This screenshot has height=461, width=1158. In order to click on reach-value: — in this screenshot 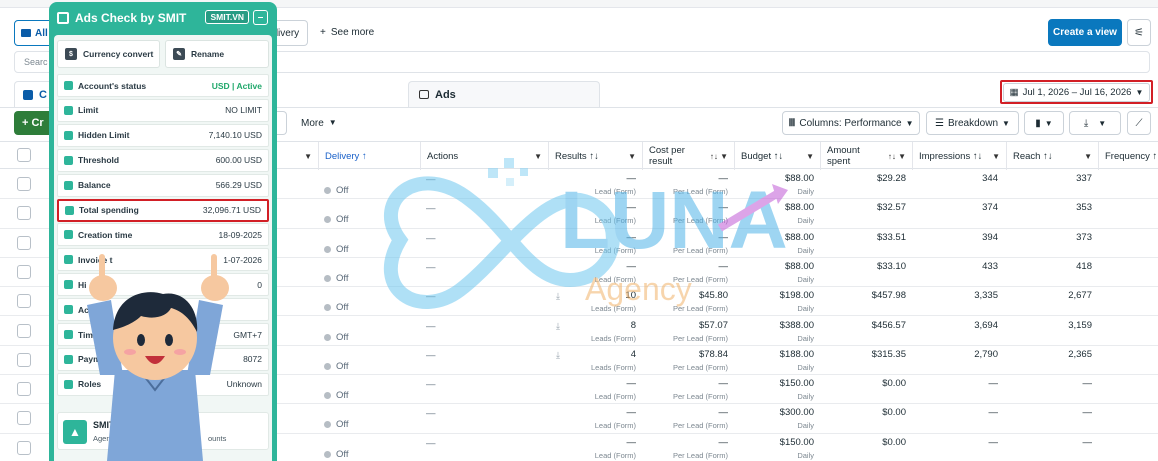, I will do `click(1087, 413)`.